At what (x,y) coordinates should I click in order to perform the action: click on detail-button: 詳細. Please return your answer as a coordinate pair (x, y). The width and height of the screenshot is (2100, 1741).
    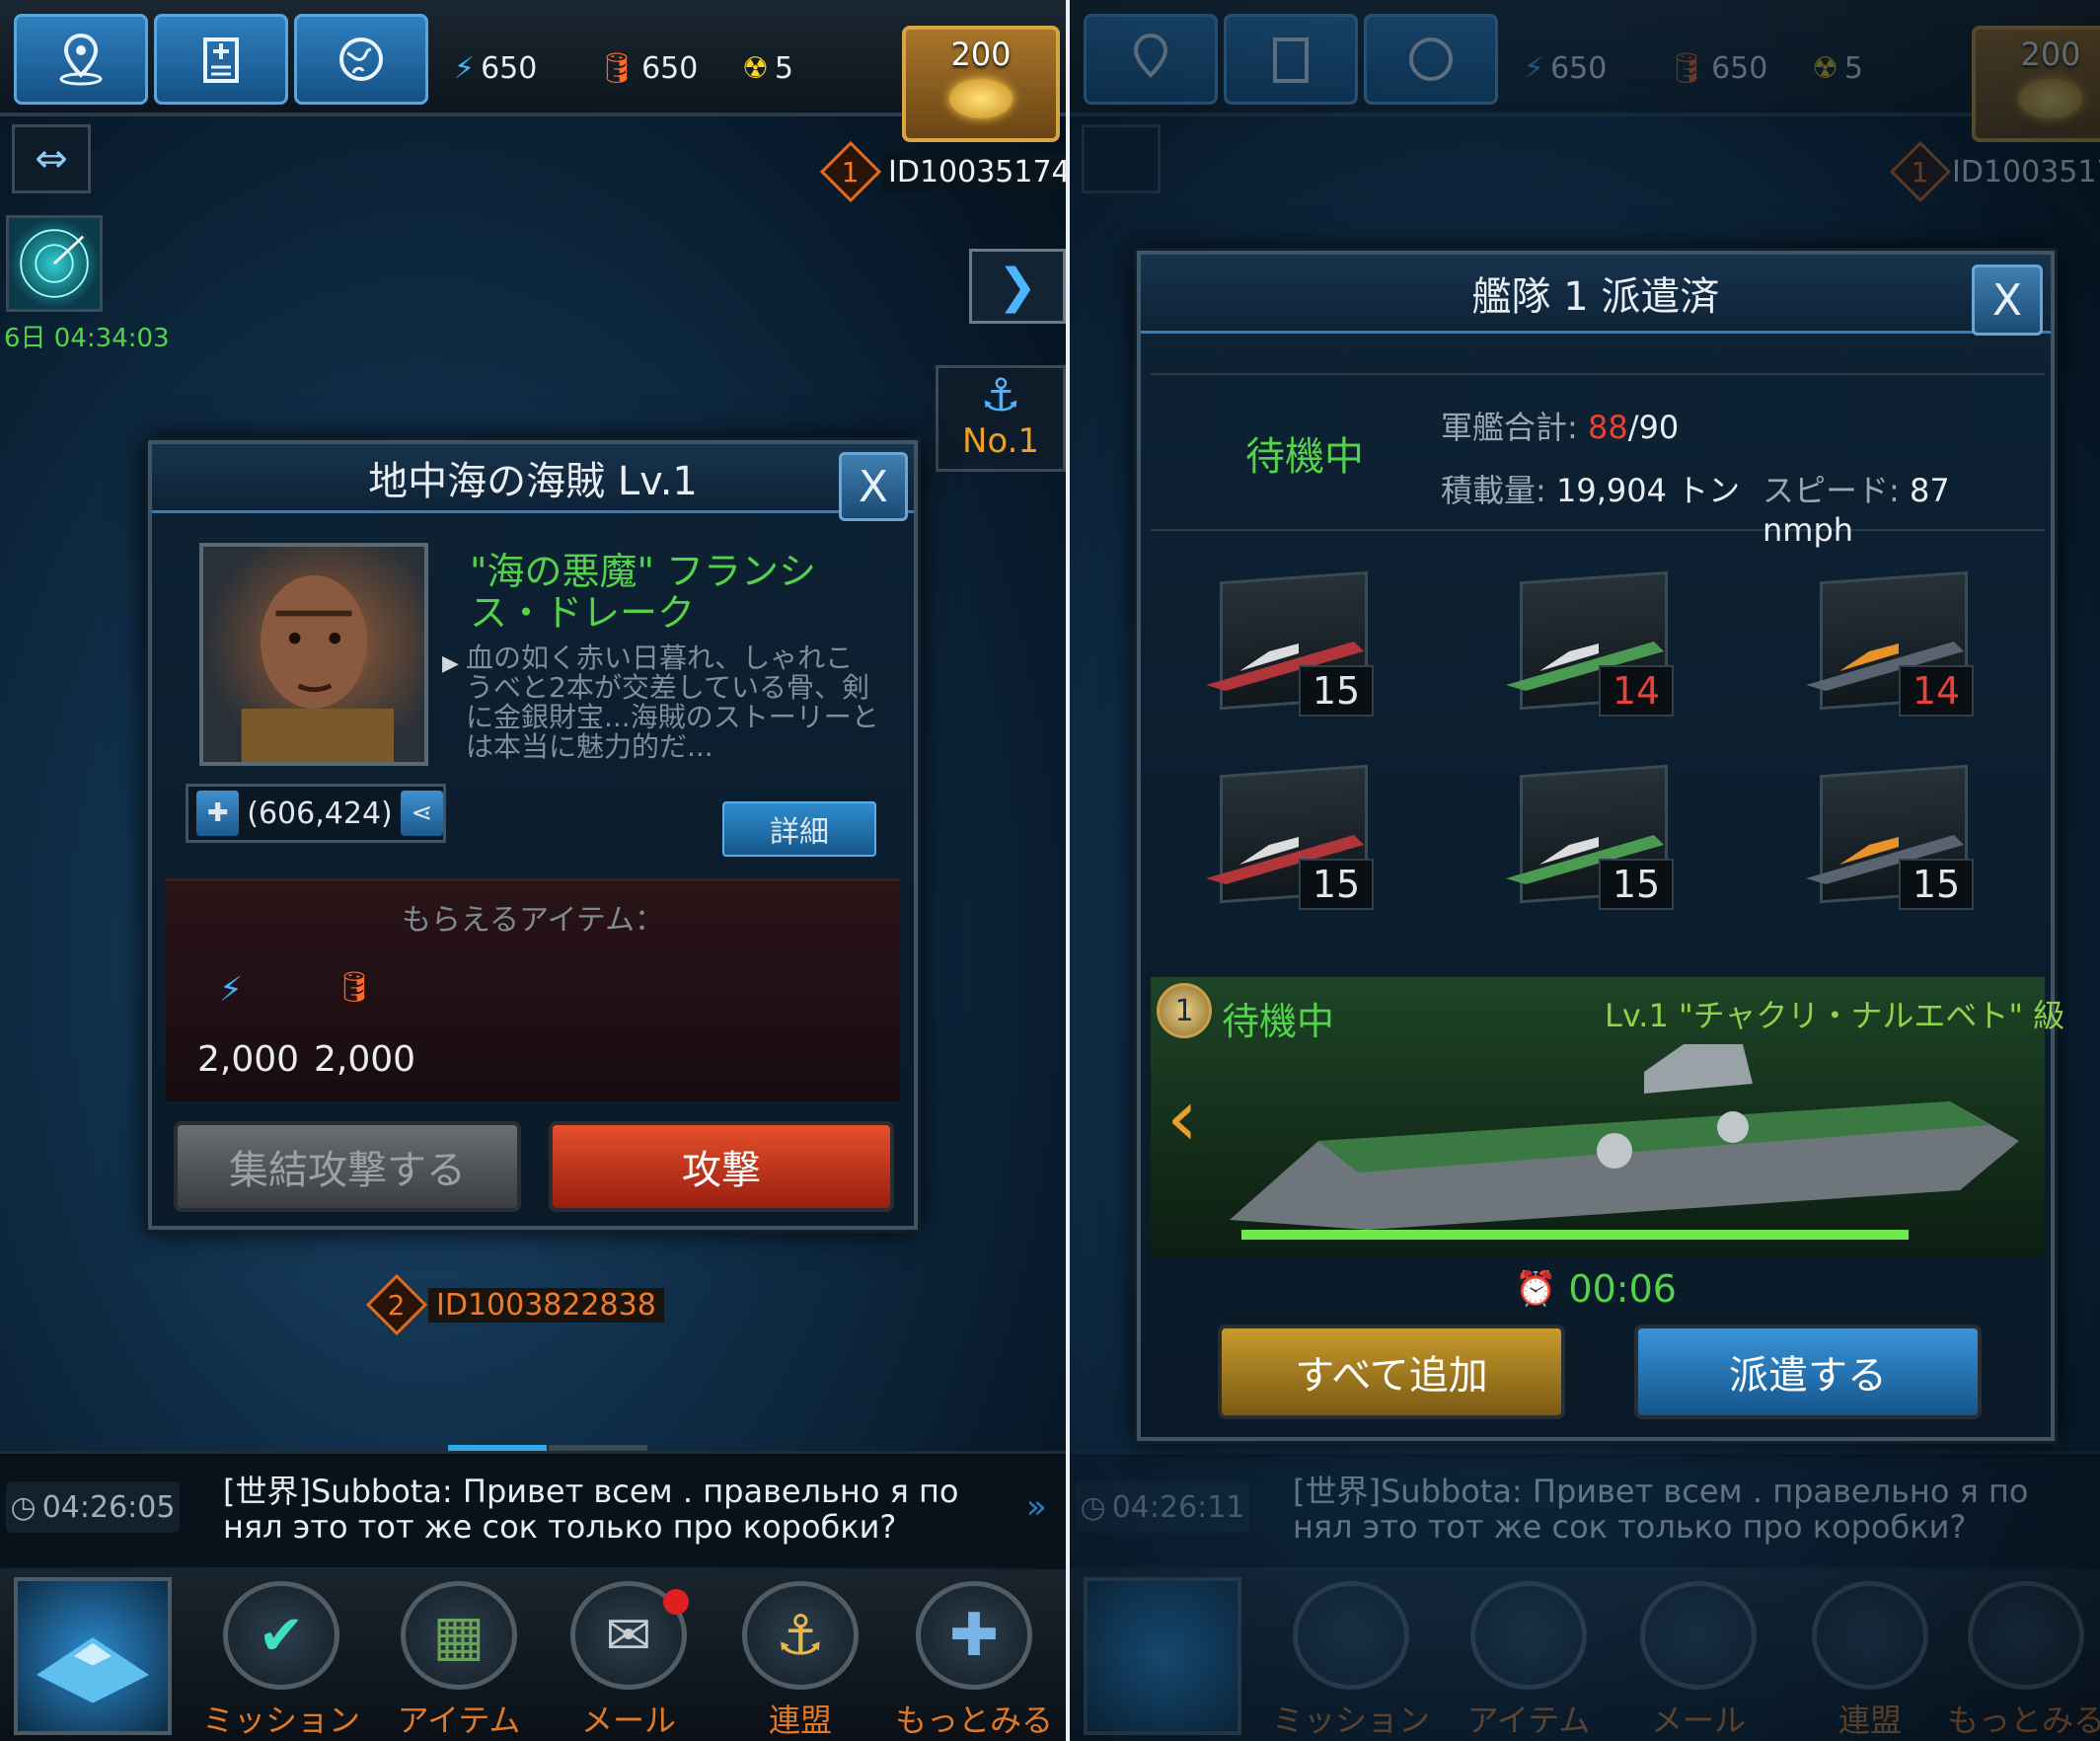
    Looking at the image, I should click on (799, 829).